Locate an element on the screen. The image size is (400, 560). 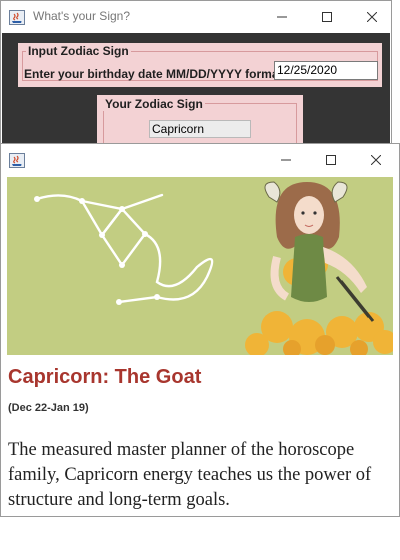
window-title: What's your Sign? is located at coordinates (82, 16).